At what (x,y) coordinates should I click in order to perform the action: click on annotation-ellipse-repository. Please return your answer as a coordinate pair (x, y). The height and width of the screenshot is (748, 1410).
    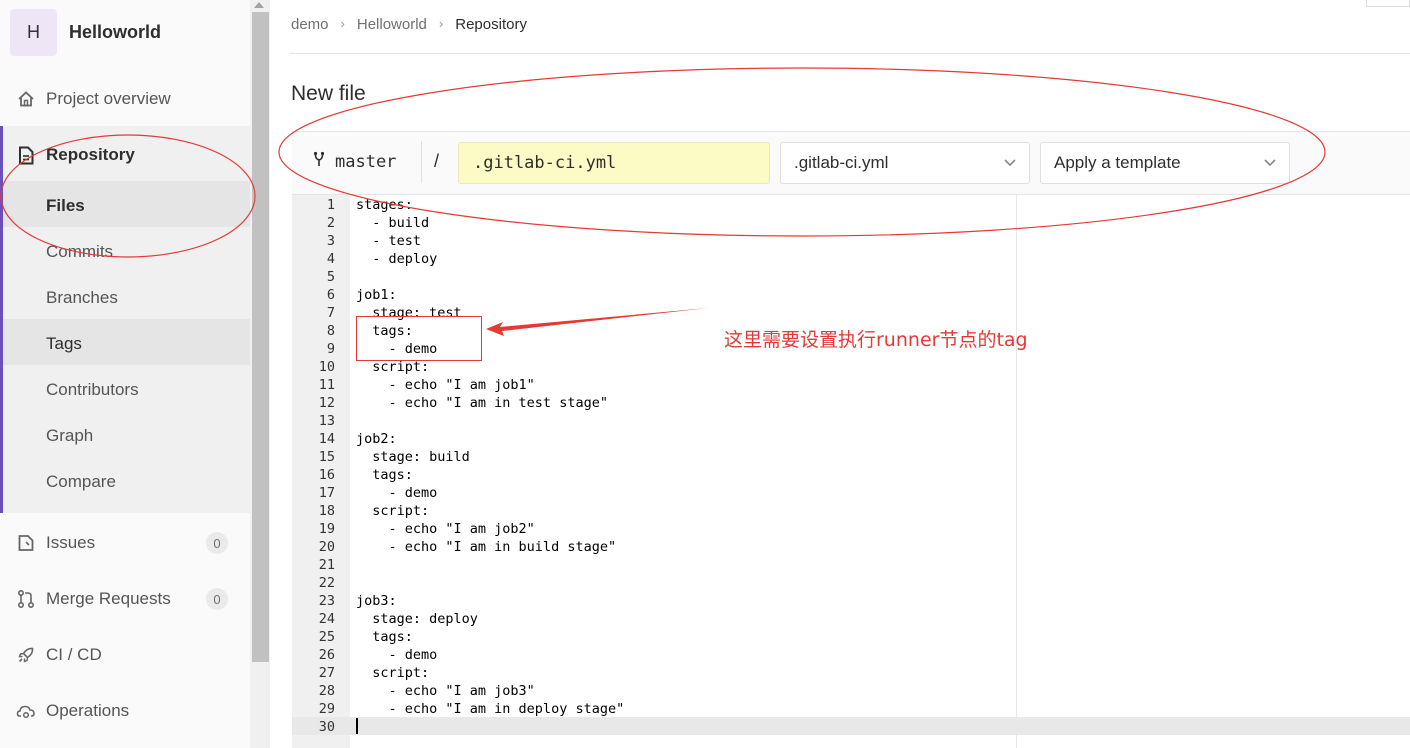
    Looking at the image, I should click on (128, 196).